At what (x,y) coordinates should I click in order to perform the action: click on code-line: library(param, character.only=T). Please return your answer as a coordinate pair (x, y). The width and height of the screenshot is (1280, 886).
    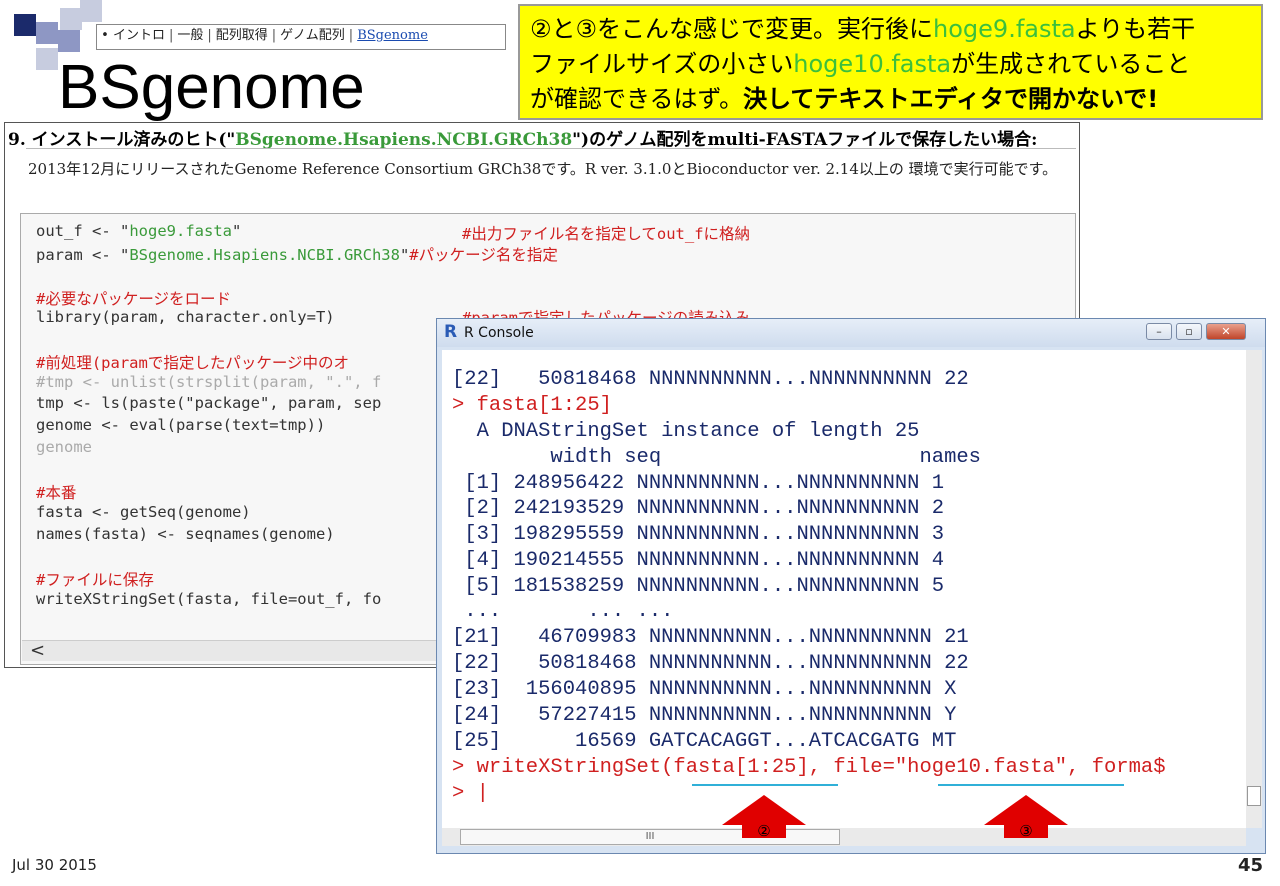
    Looking at the image, I should click on (185, 317).